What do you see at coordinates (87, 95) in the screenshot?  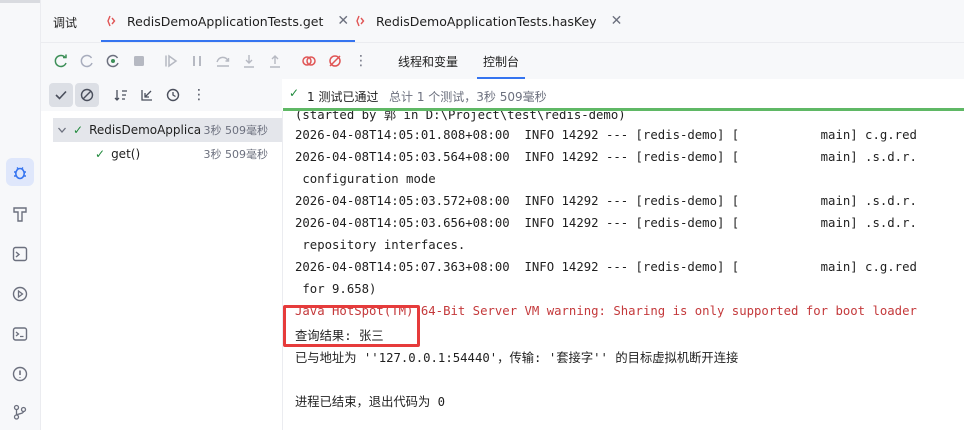 I see `show-ignored-icon` at bounding box center [87, 95].